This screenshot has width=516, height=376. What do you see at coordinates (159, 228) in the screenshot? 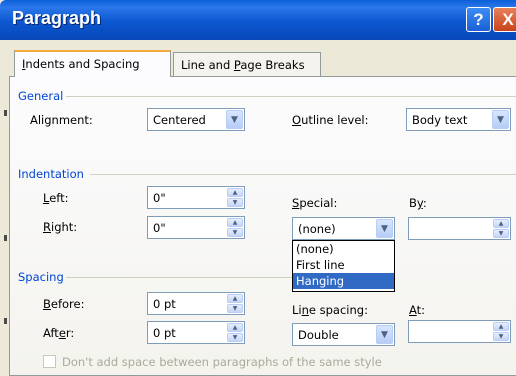
I see `right-indent-value: 0"` at bounding box center [159, 228].